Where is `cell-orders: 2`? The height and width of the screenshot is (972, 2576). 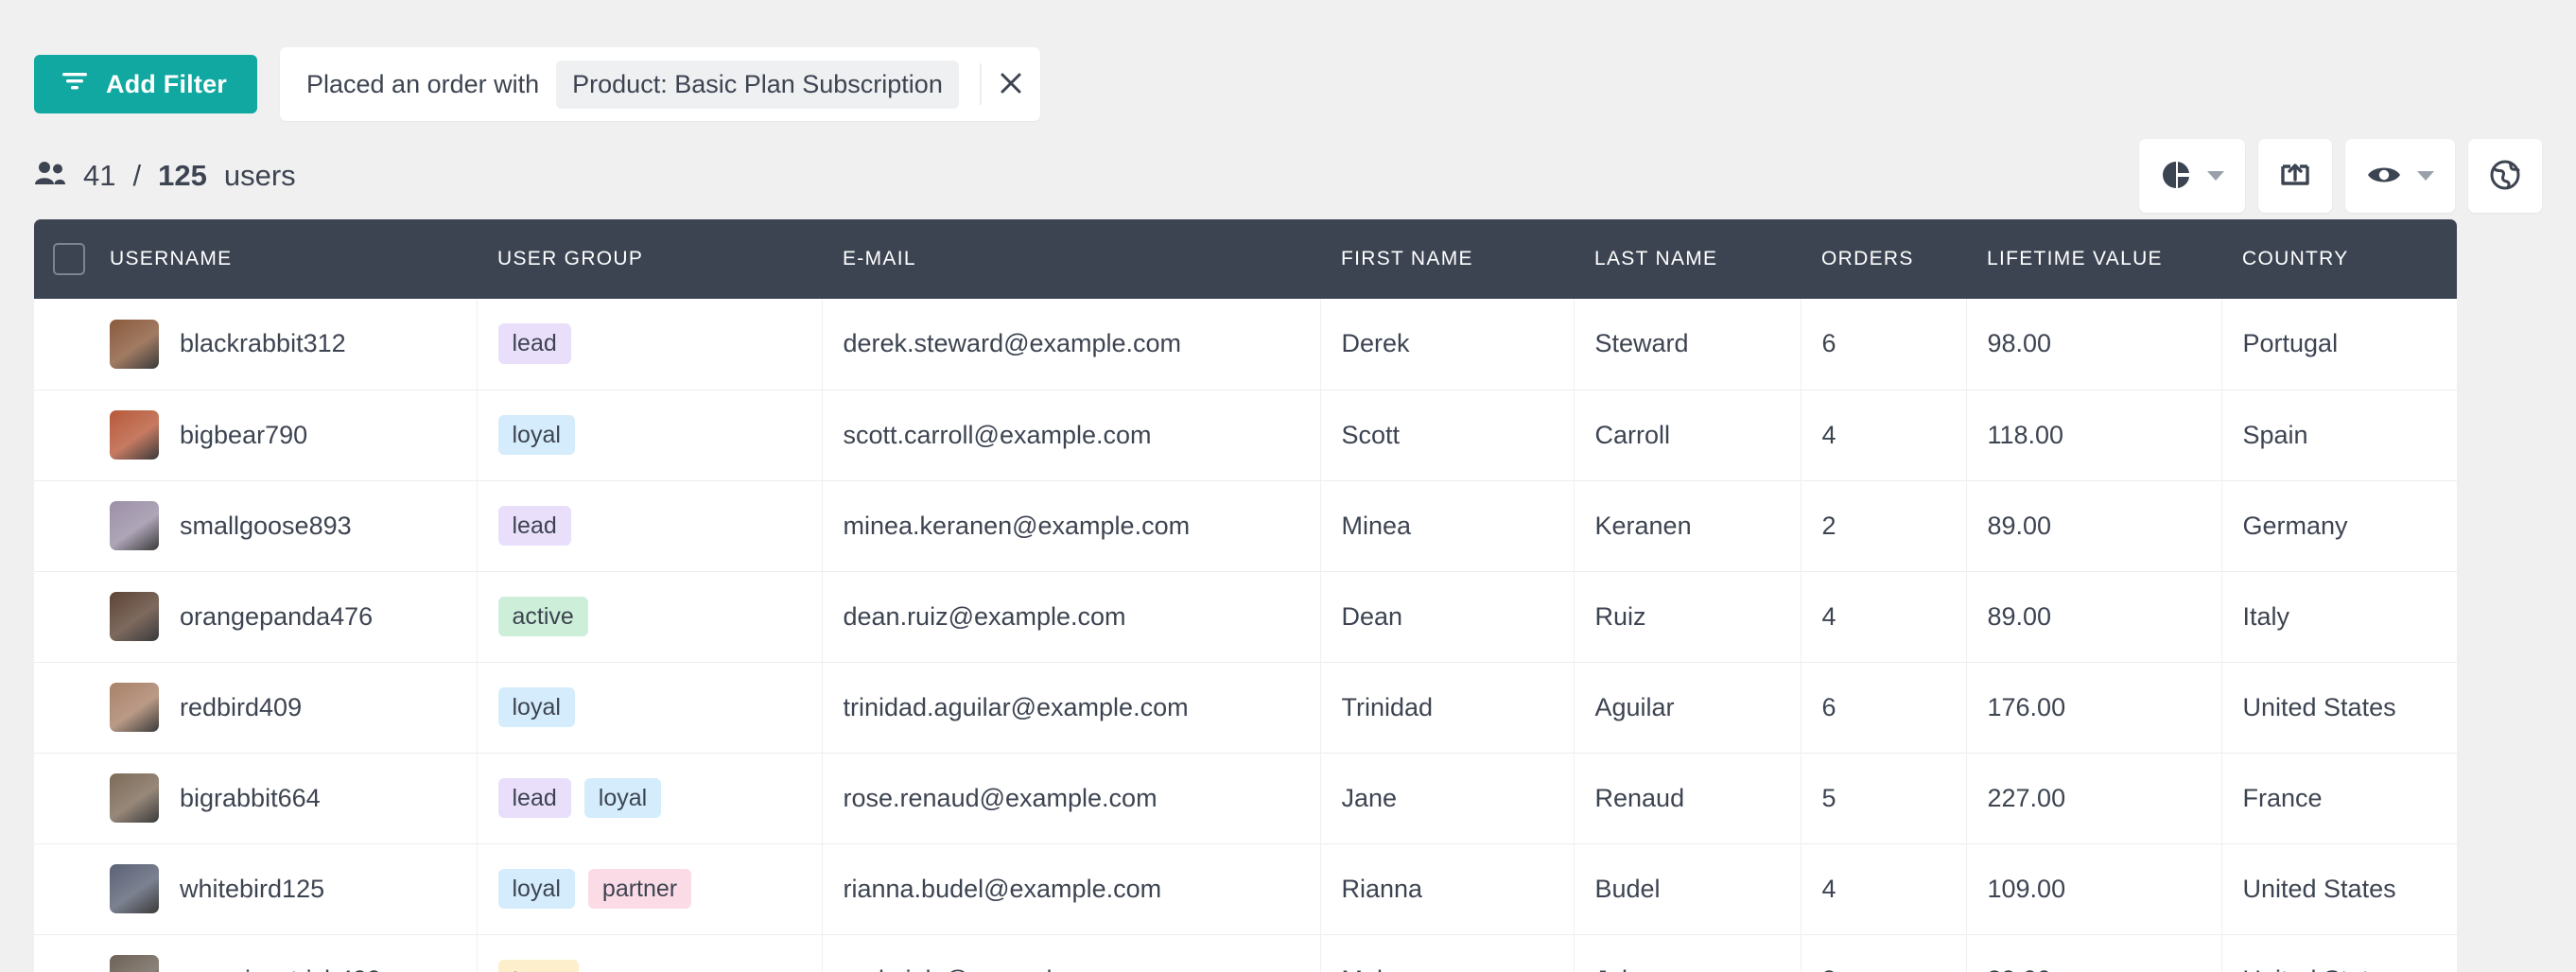
cell-orders: 2 is located at coordinates (1884, 953).